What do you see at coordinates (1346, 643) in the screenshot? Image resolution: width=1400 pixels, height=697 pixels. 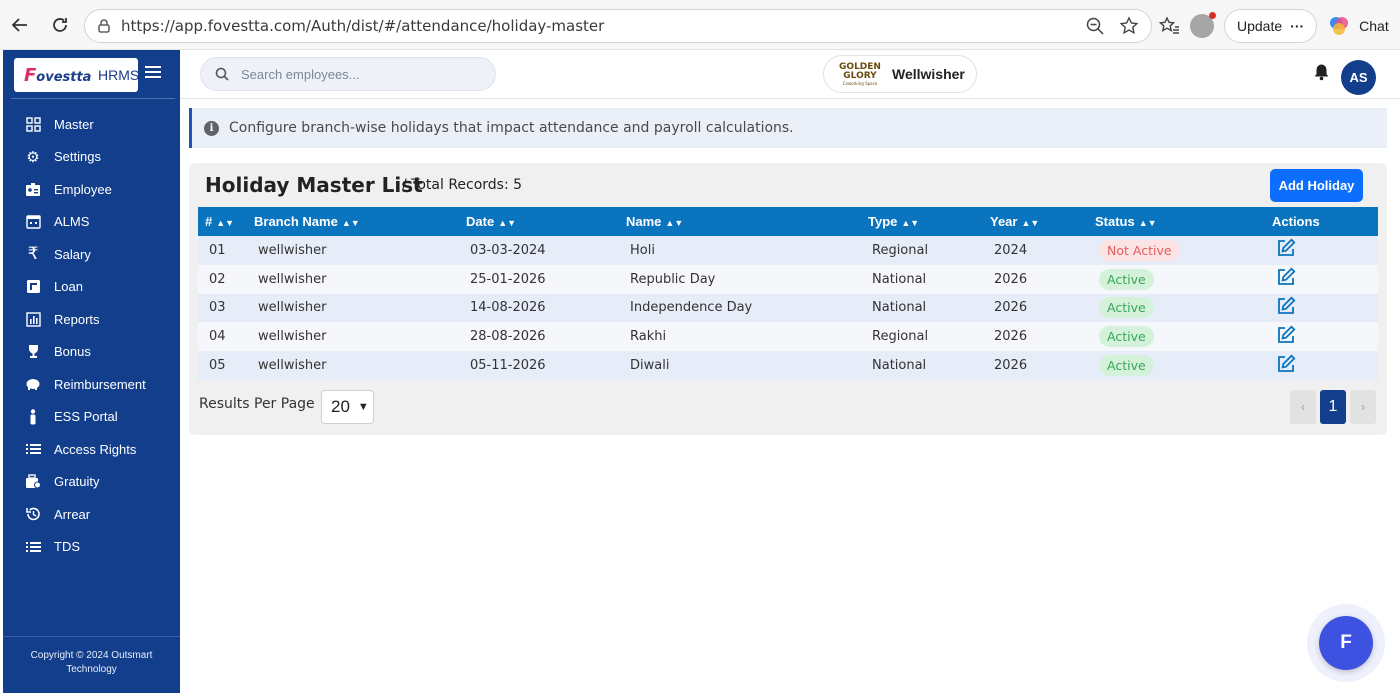 I see `floating-assistant-button: F` at bounding box center [1346, 643].